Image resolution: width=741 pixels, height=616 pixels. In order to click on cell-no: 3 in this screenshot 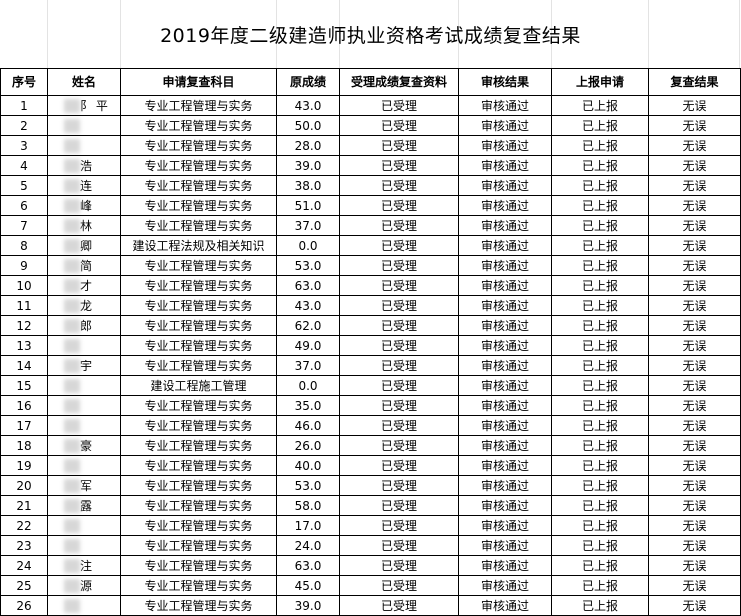, I will do `click(24, 145)`.